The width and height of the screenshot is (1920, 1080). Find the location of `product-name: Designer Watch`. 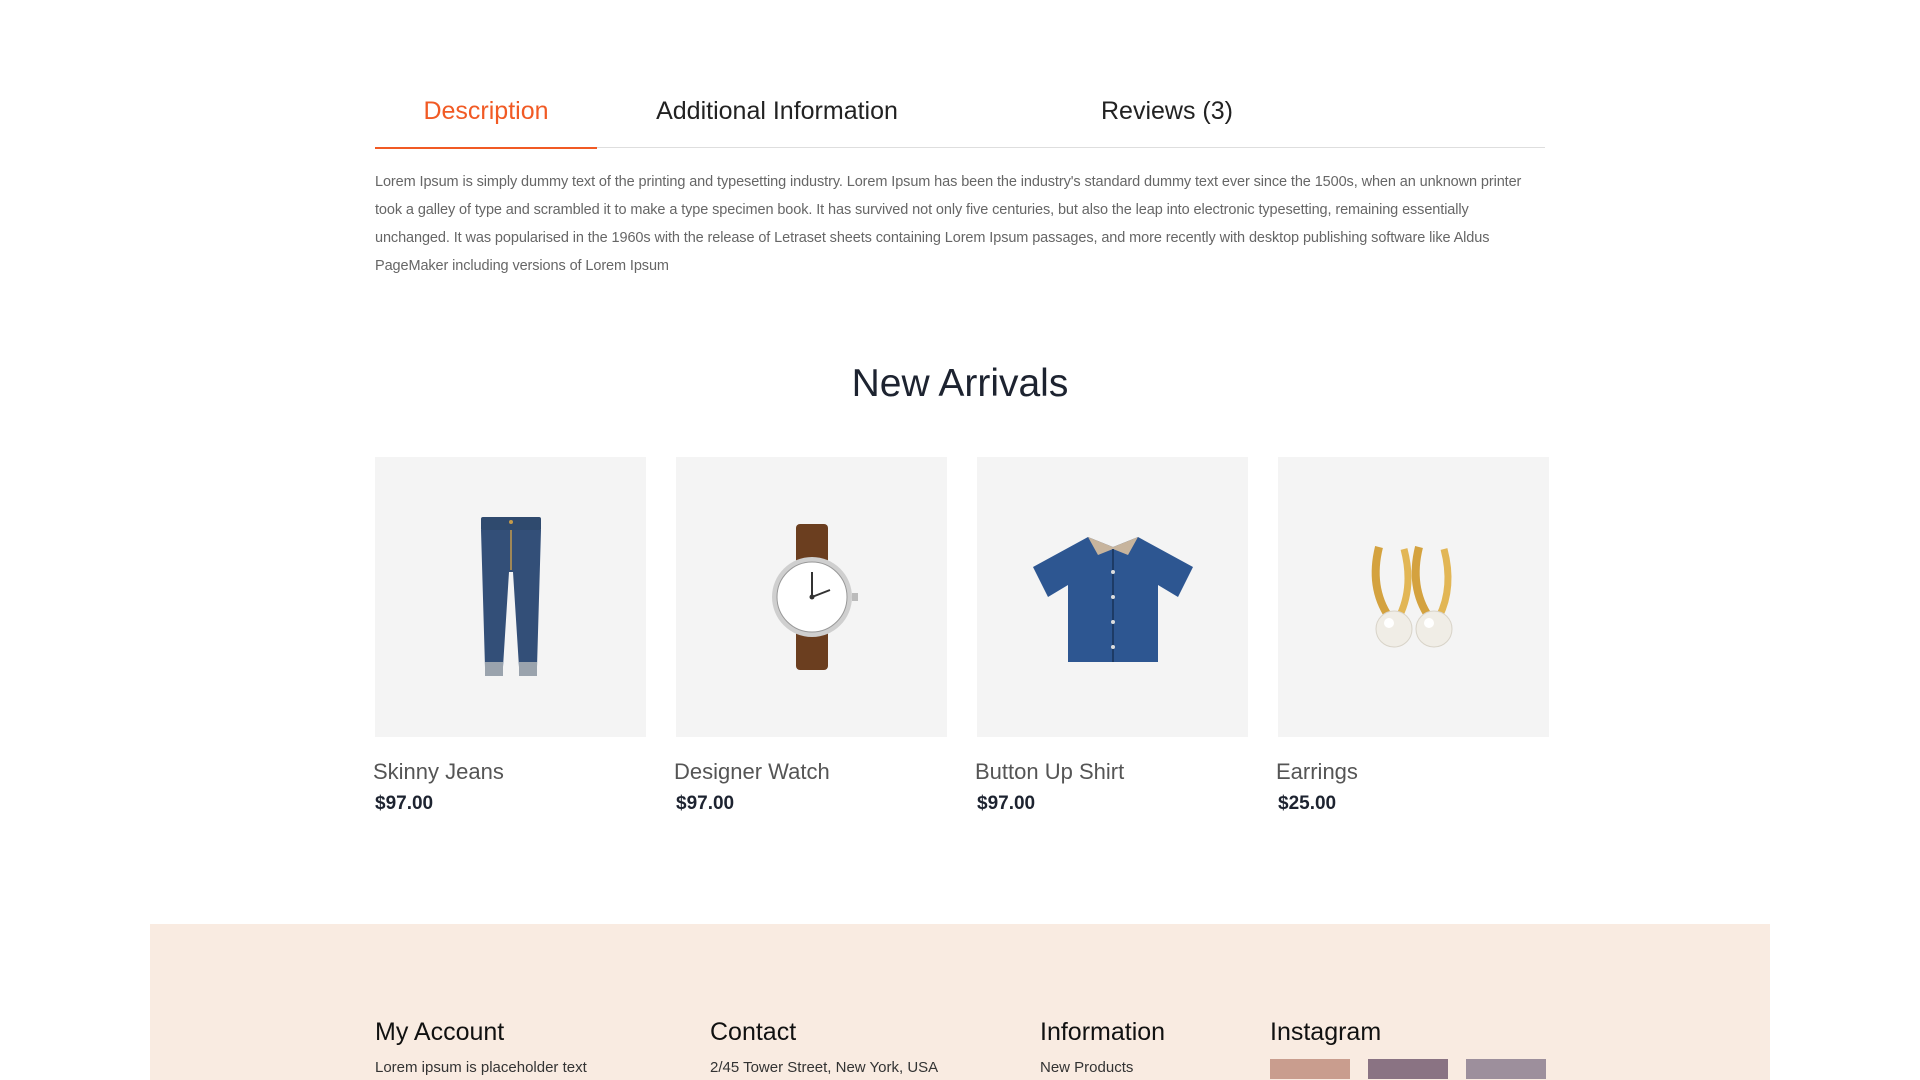

product-name: Designer Watch is located at coordinates (810, 772).